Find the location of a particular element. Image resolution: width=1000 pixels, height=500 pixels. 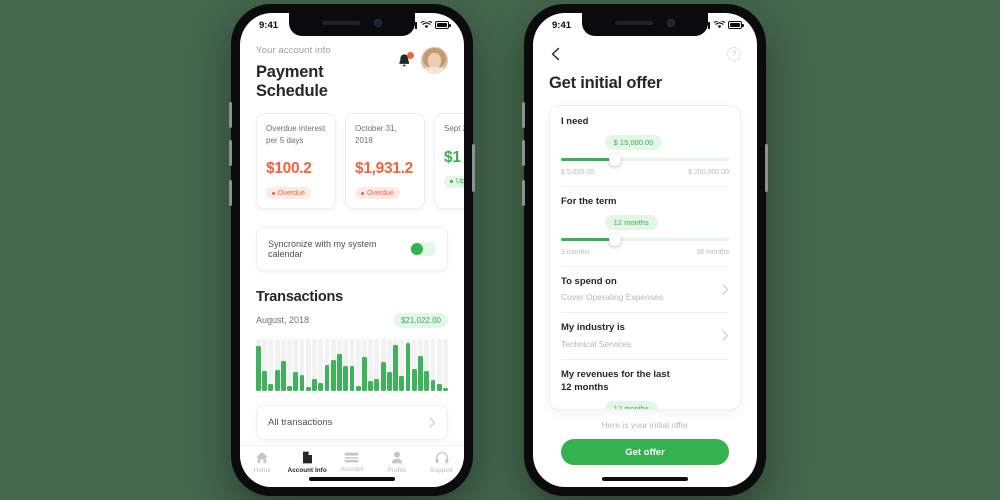

field-label: My revenues for the last 12 months is located at coordinates (615, 381).